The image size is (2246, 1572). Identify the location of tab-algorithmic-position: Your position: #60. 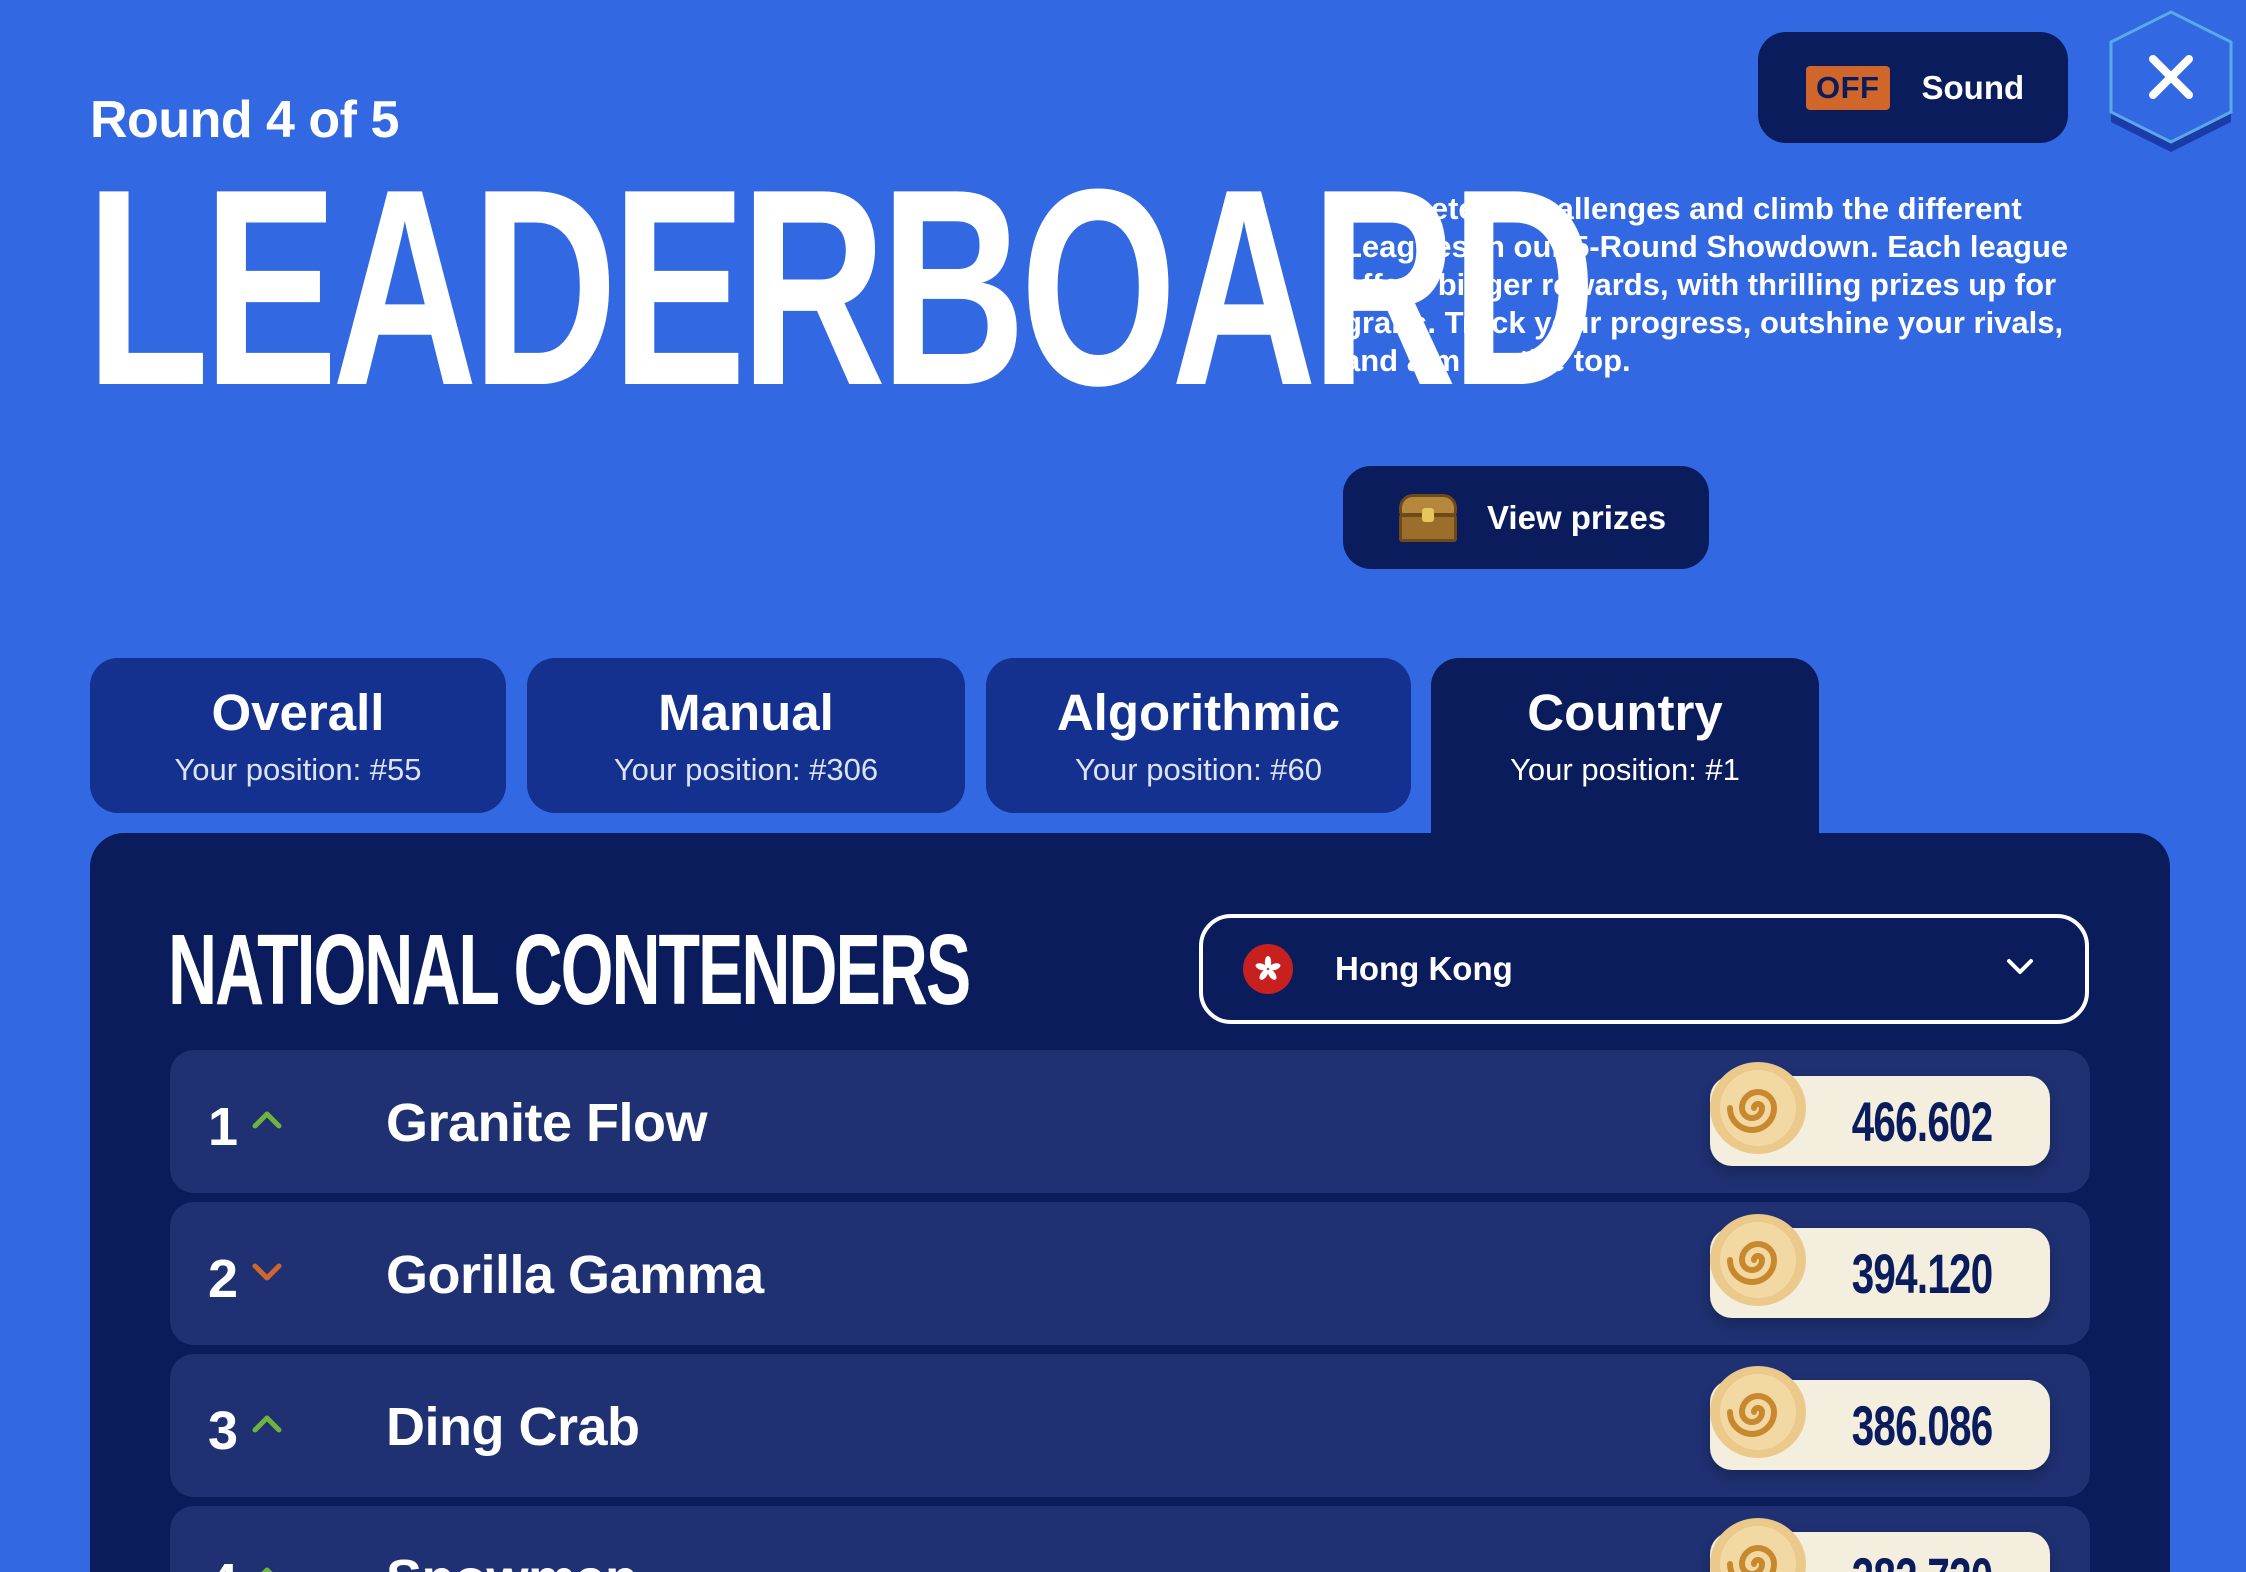
(1198, 769).